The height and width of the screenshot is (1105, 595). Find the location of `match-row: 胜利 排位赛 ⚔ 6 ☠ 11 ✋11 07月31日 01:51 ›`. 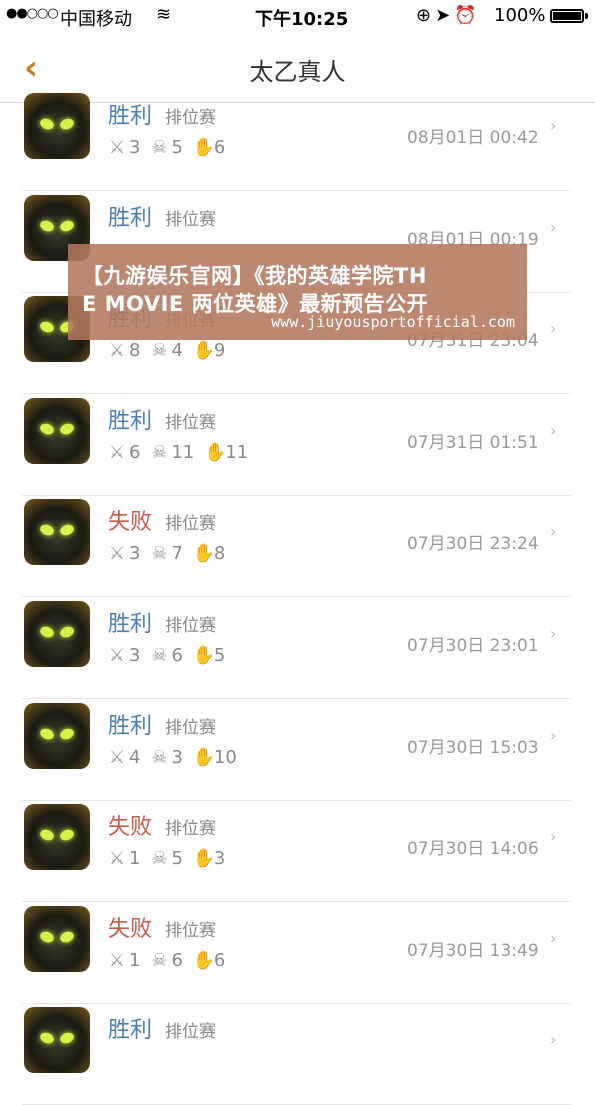

match-row: 胜利 排位赛 ⚔ 6 ☠ 11 ✋11 07月31日 01:51 › is located at coordinates (297, 445).